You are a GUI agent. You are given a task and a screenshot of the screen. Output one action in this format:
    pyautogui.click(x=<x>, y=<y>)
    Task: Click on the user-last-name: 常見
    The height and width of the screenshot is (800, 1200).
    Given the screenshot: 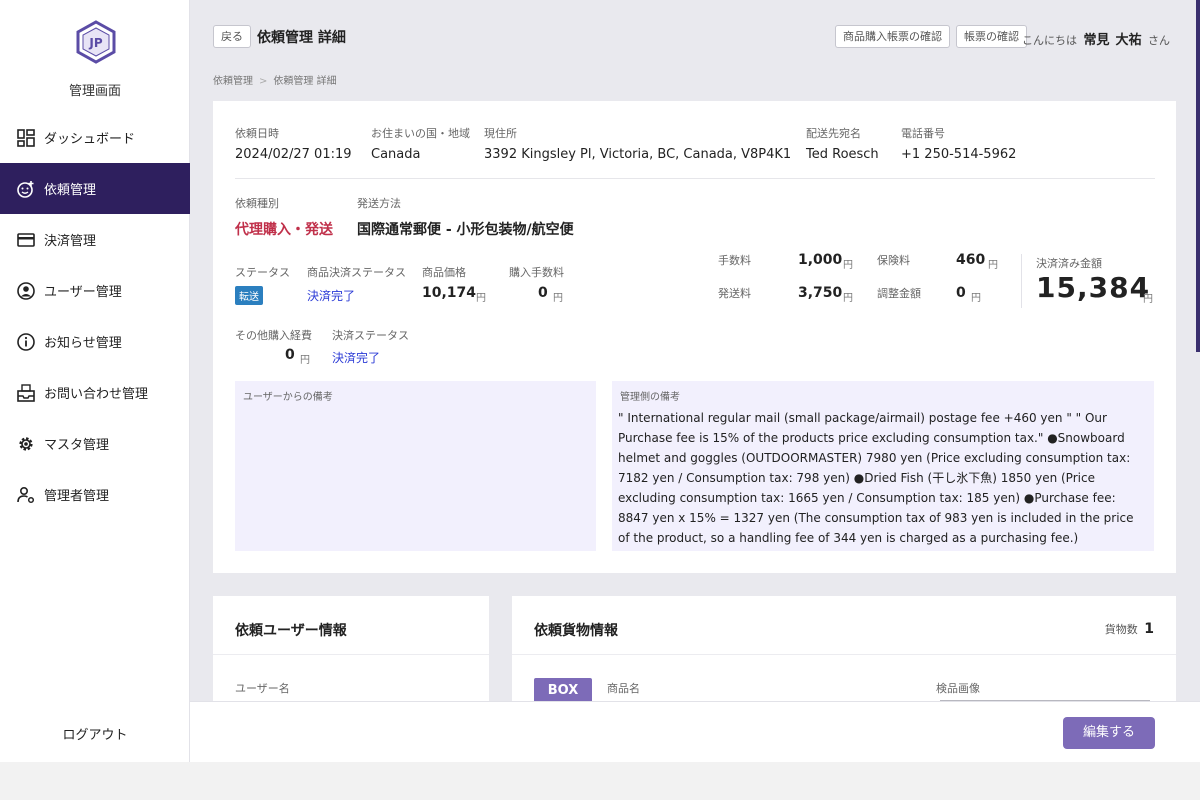 What is the action you would take?
    pyautogui.click(x=1096, y=40)
    